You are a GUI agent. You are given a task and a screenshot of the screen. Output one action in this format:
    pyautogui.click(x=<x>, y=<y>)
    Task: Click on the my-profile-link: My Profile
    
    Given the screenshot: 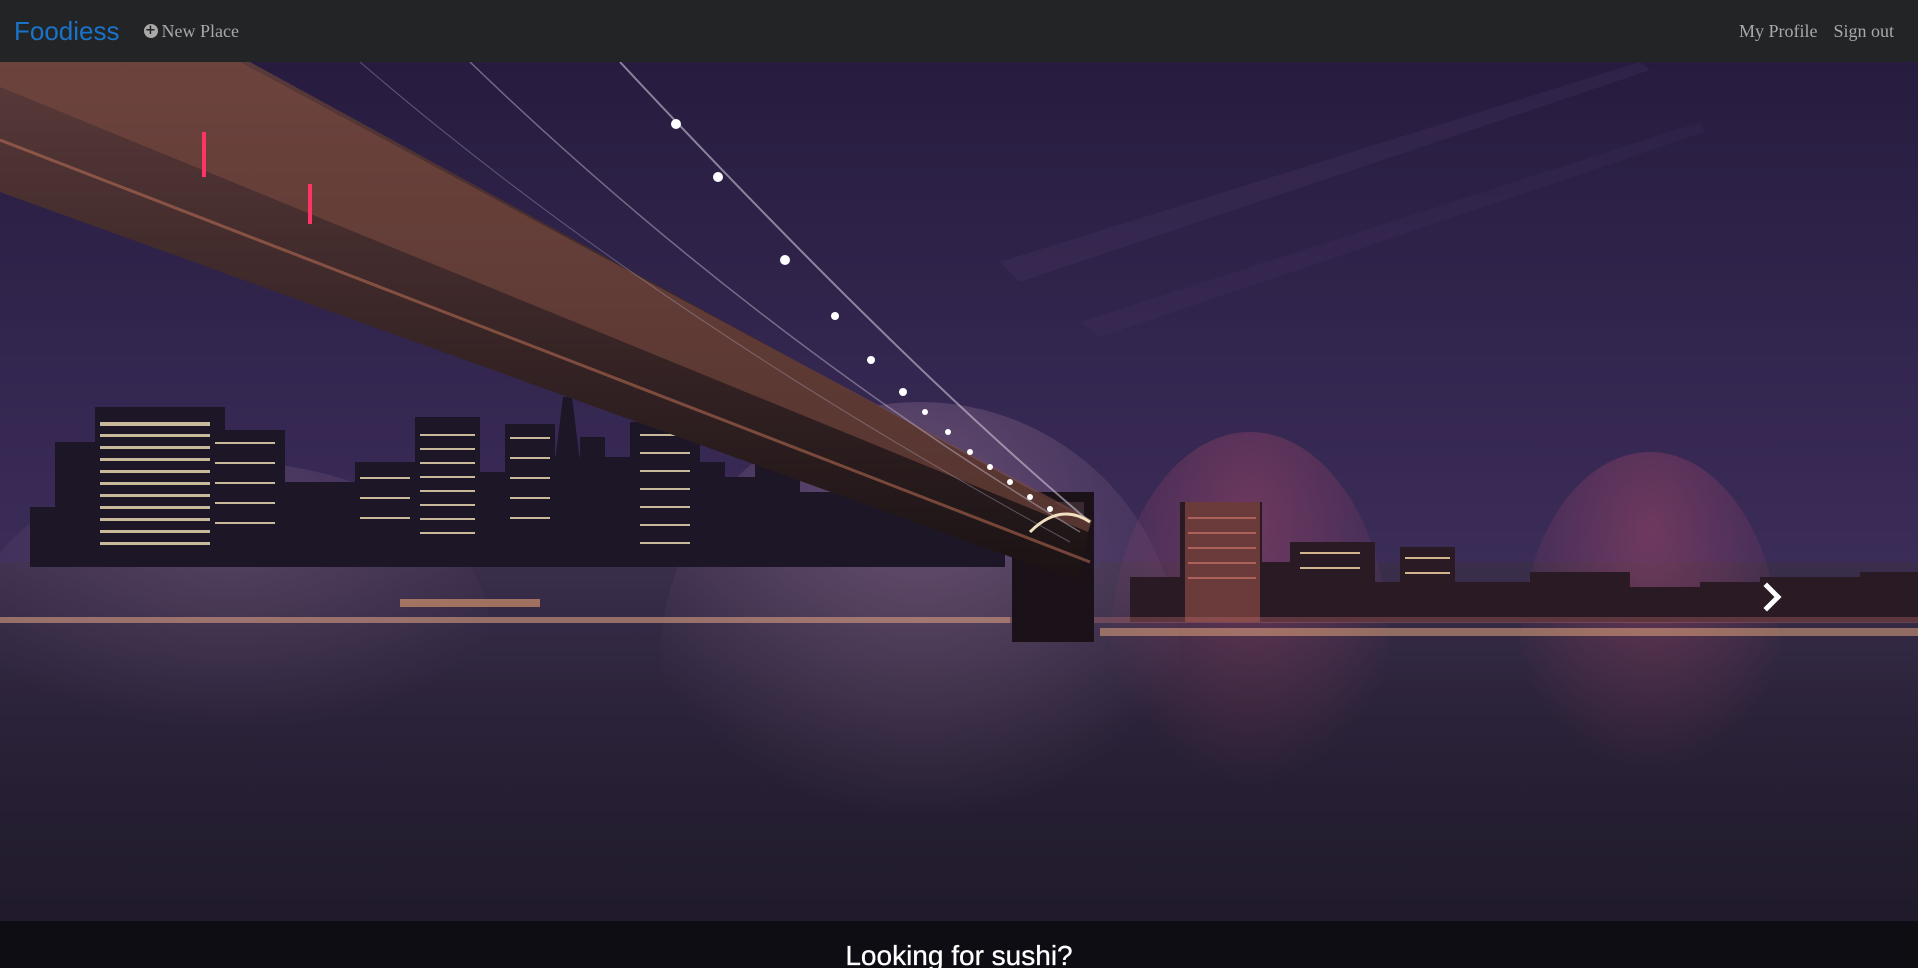 What is the action you would take?
    pyautogui.click(x=1778, y=31)
    